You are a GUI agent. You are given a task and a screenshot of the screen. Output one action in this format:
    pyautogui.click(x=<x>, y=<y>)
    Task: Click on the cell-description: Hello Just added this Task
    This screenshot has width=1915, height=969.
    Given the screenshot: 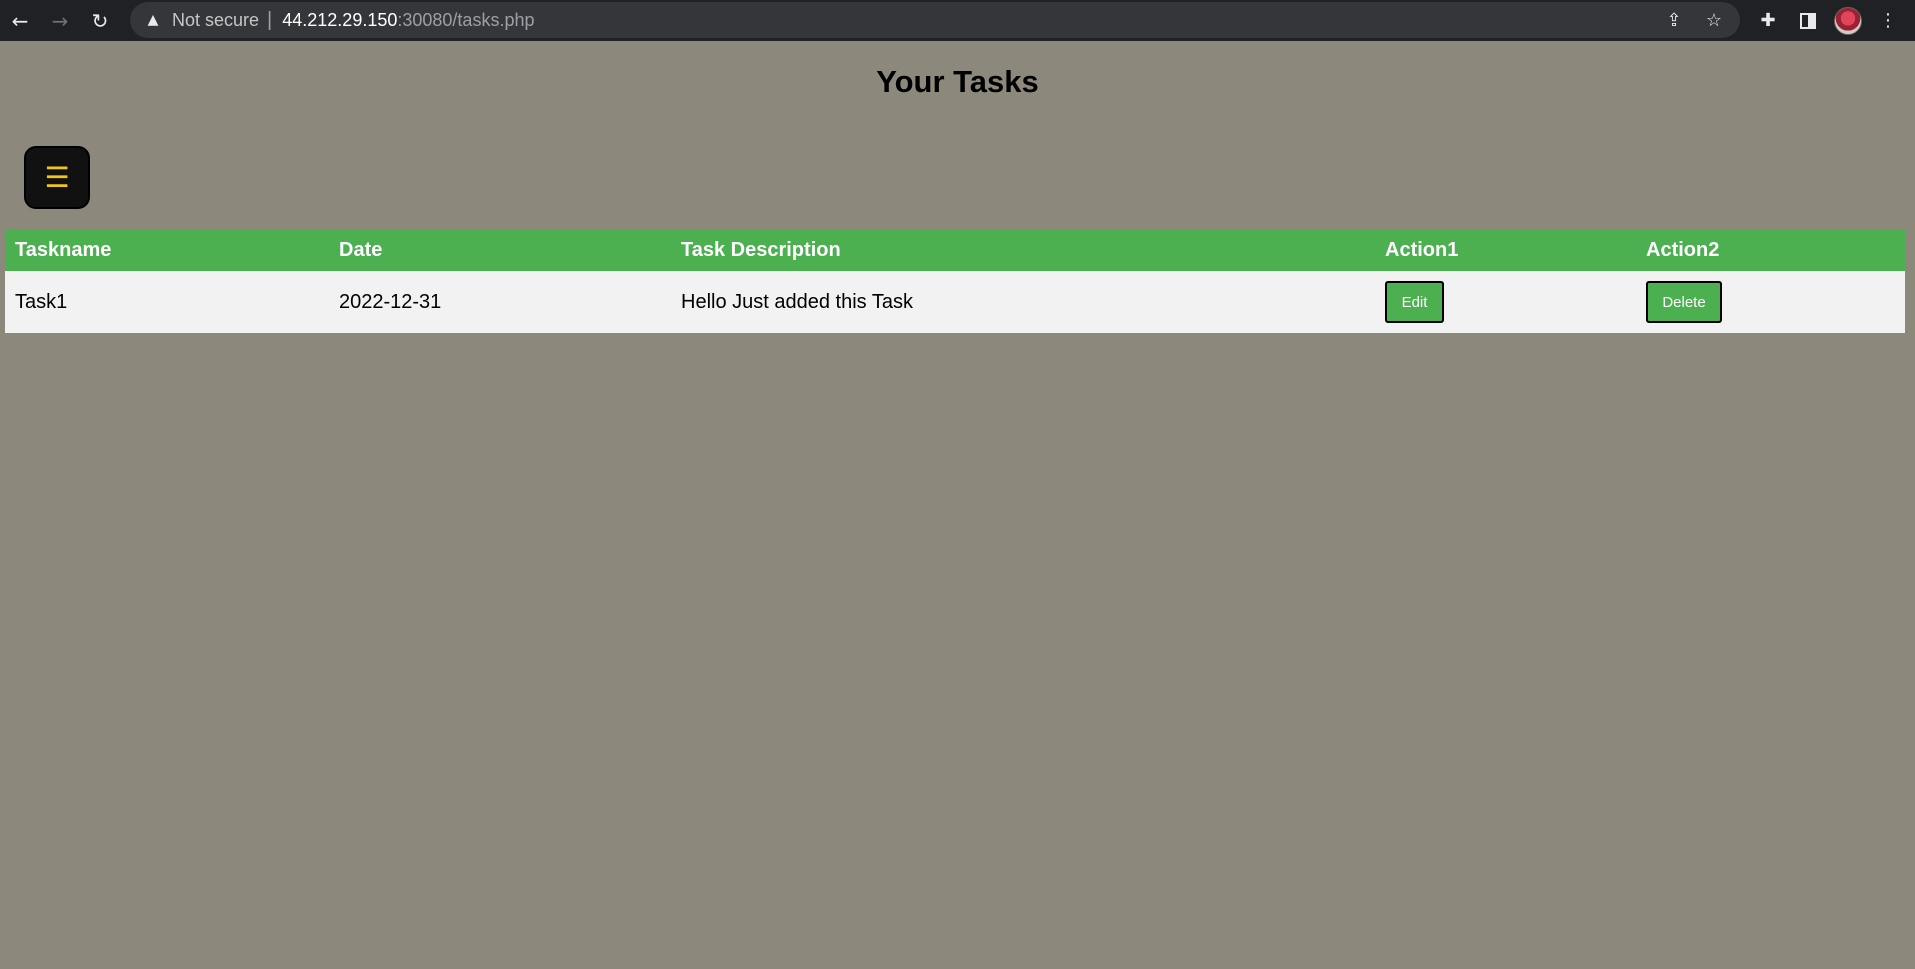 What is the action you would take?
    pyautogui.click(x=1023, y=302)
    